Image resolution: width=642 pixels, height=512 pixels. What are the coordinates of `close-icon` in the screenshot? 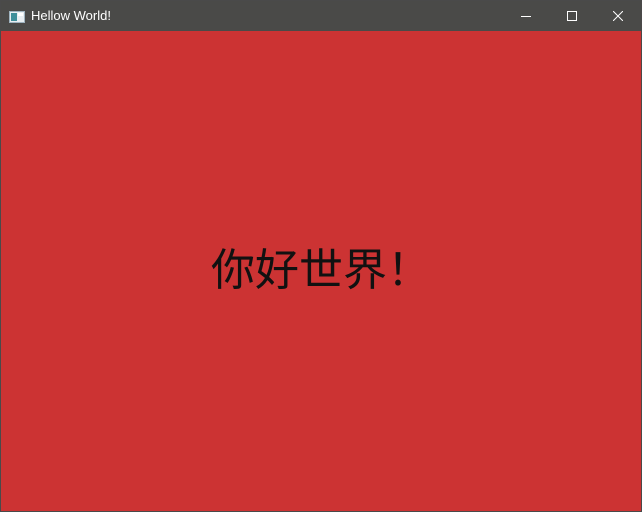 It's located at (618, 16).